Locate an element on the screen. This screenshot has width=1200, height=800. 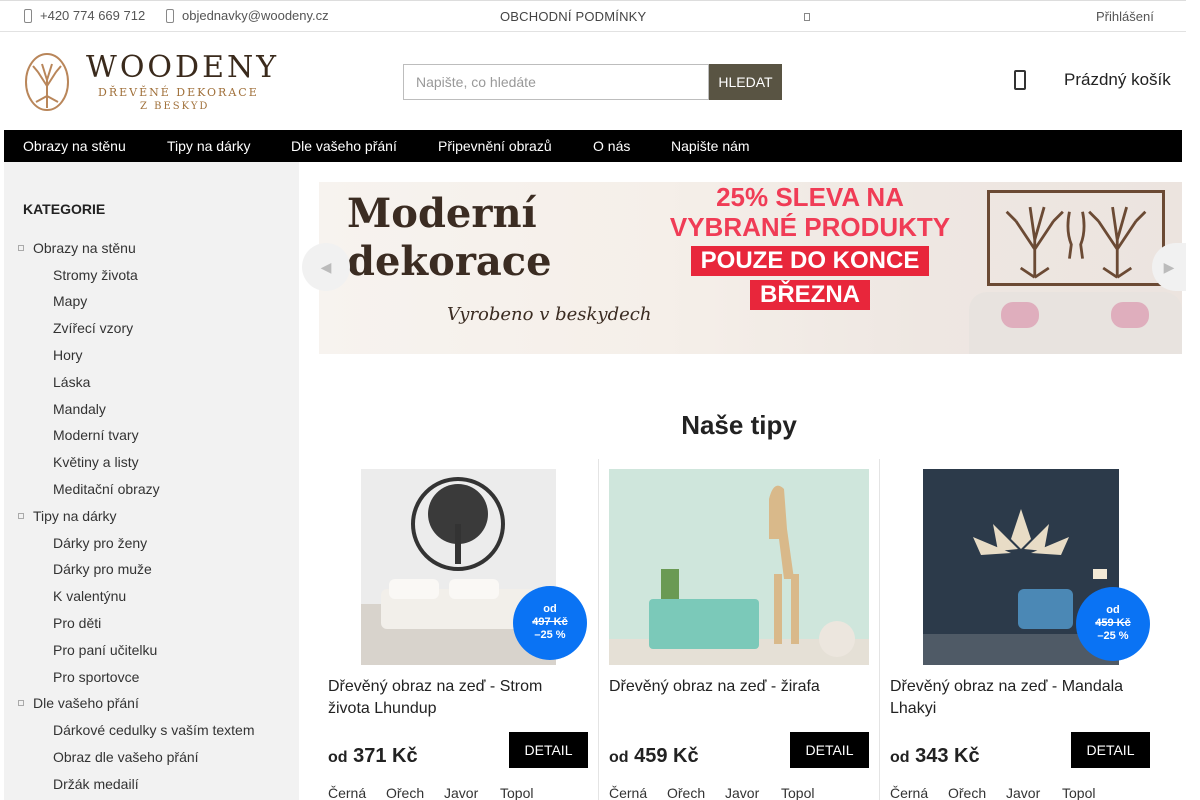
category-item: Obraz dle vašeho přání is located at coordinates (126, 757).